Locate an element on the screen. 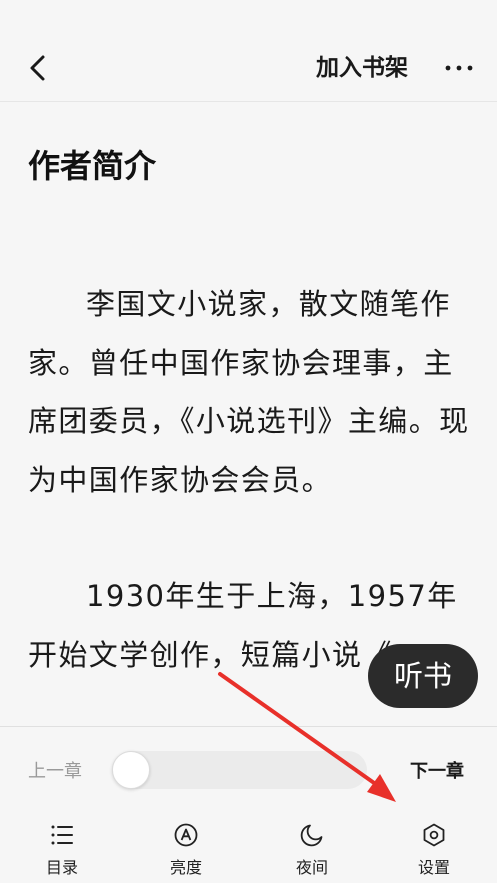 This screenshot has height=883, width=497. nav-night-label: 夜间 is located at coordinates (311, 867).